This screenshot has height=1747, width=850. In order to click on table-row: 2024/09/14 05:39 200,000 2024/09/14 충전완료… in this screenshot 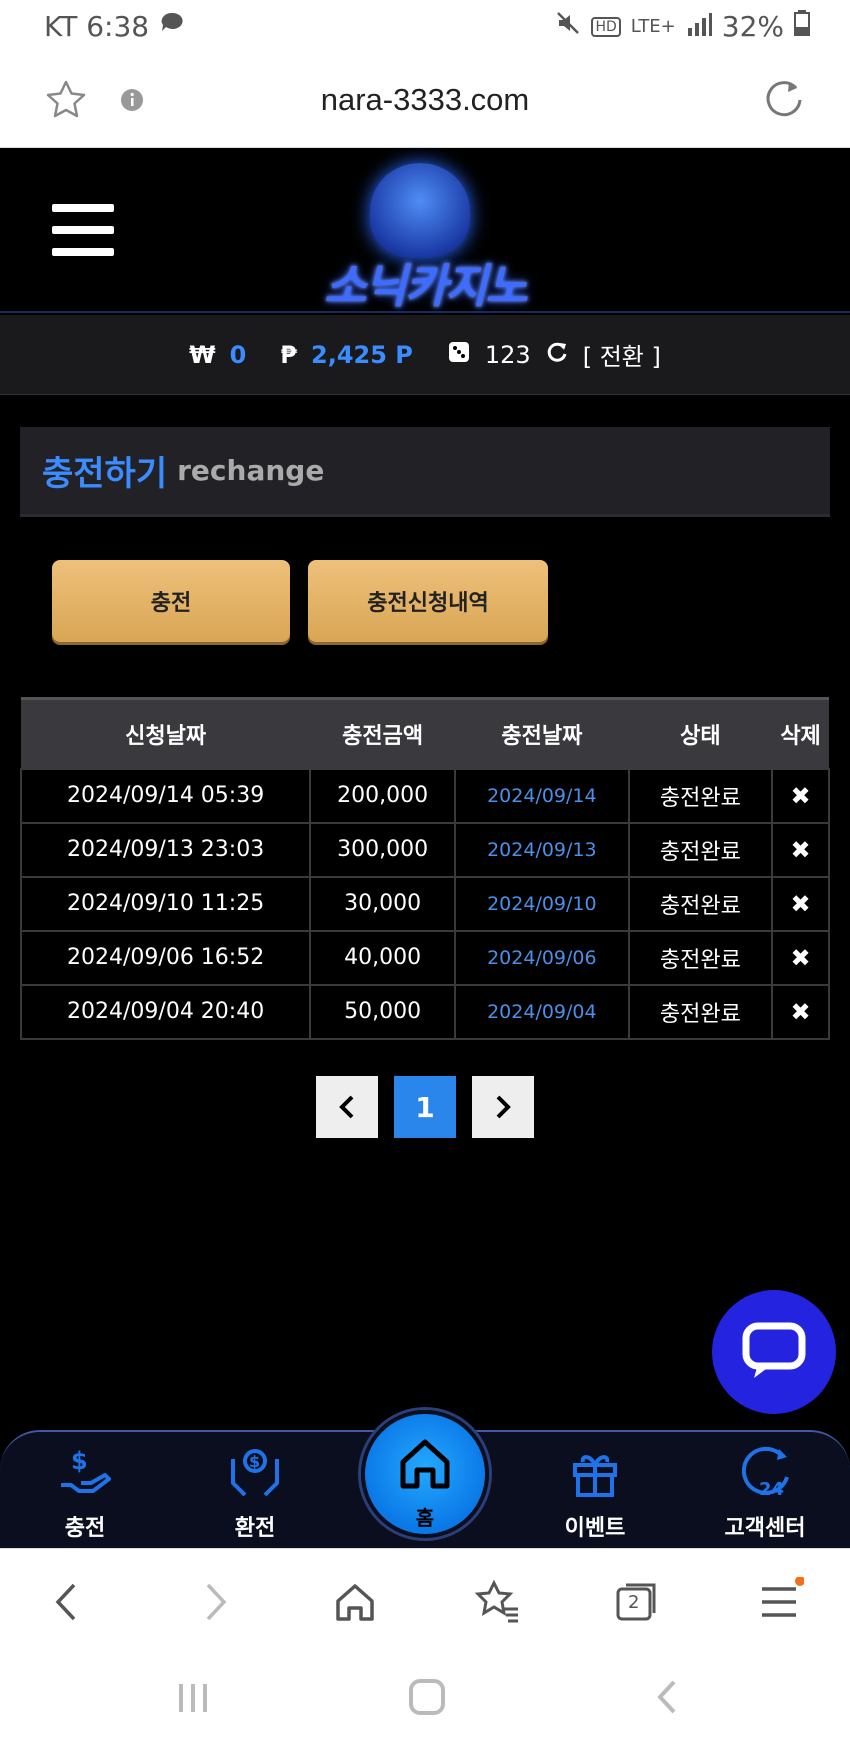, I will do `click(424, 795)`.